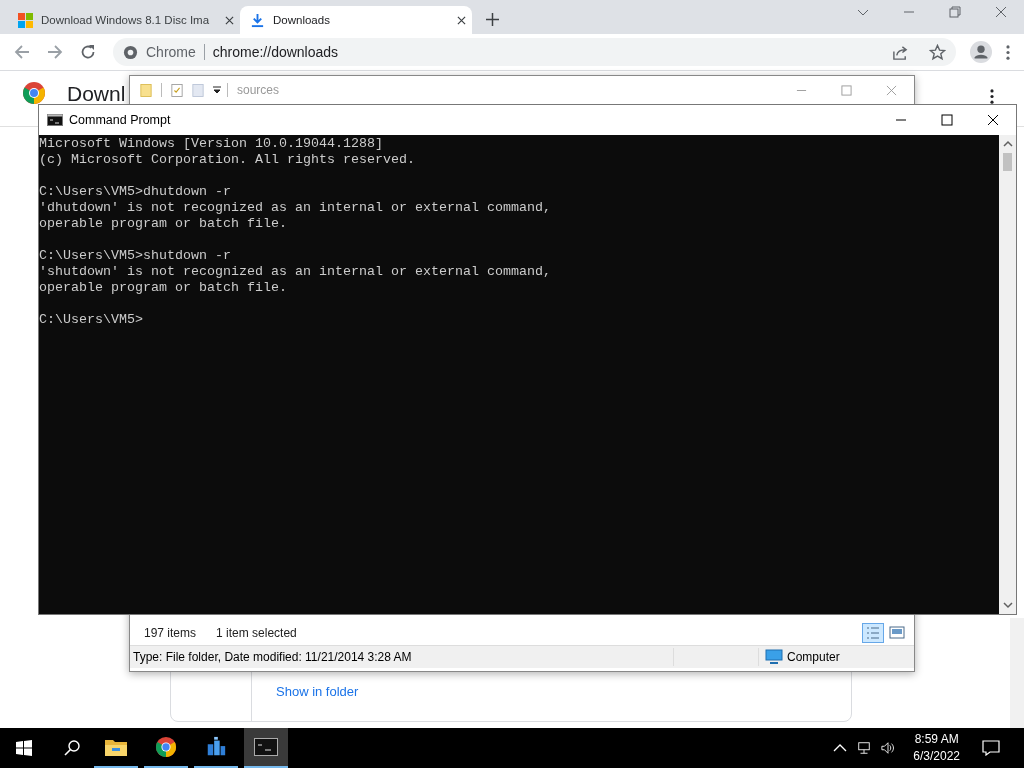 This screenshot has height=768, width=1024. I want to click on maximize-icon, so click(947, 120).